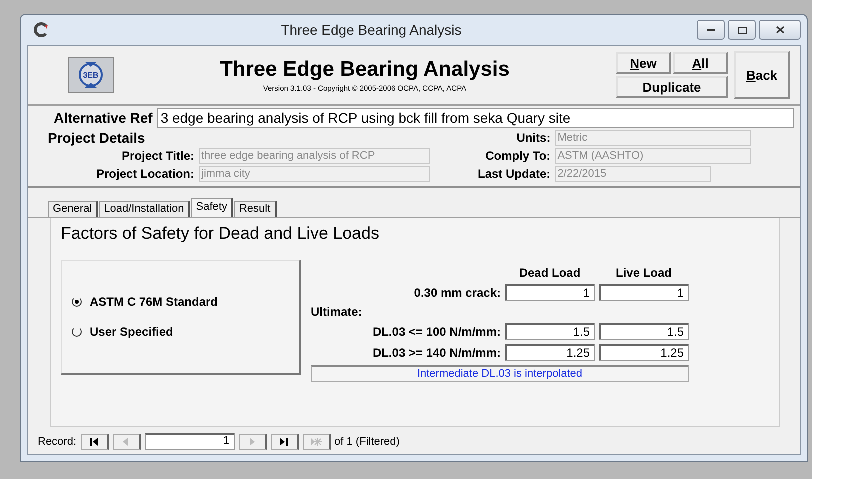 The height and width of the screenshot is (479, 852). Describe the element at coordinates (550, 273) in the screenshot. I see `column-header: Dead Load` at that location.